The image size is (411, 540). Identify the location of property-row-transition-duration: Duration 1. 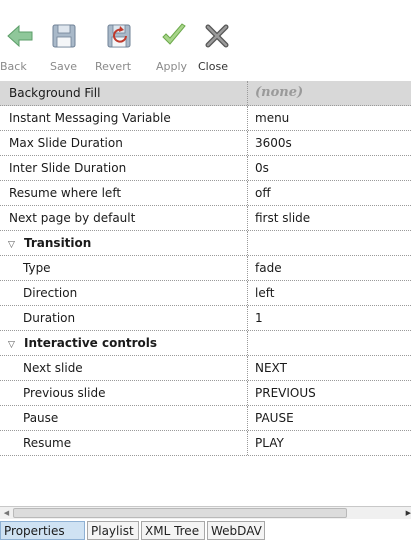
(205, 318).